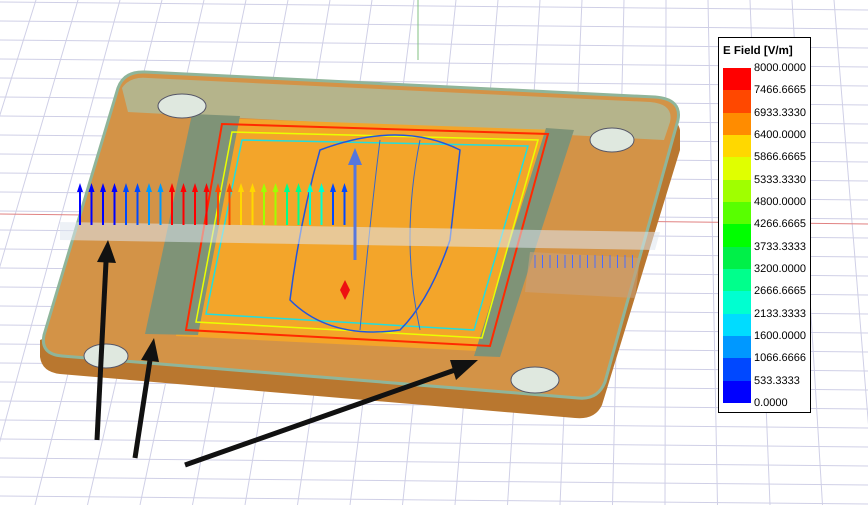  I want to click on legend-value: 533.3333, so click(777, 381).